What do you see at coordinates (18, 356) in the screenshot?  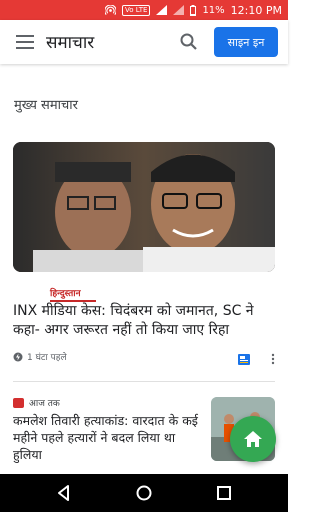 I see `bolt-icon` at bounding box center [18, 356].